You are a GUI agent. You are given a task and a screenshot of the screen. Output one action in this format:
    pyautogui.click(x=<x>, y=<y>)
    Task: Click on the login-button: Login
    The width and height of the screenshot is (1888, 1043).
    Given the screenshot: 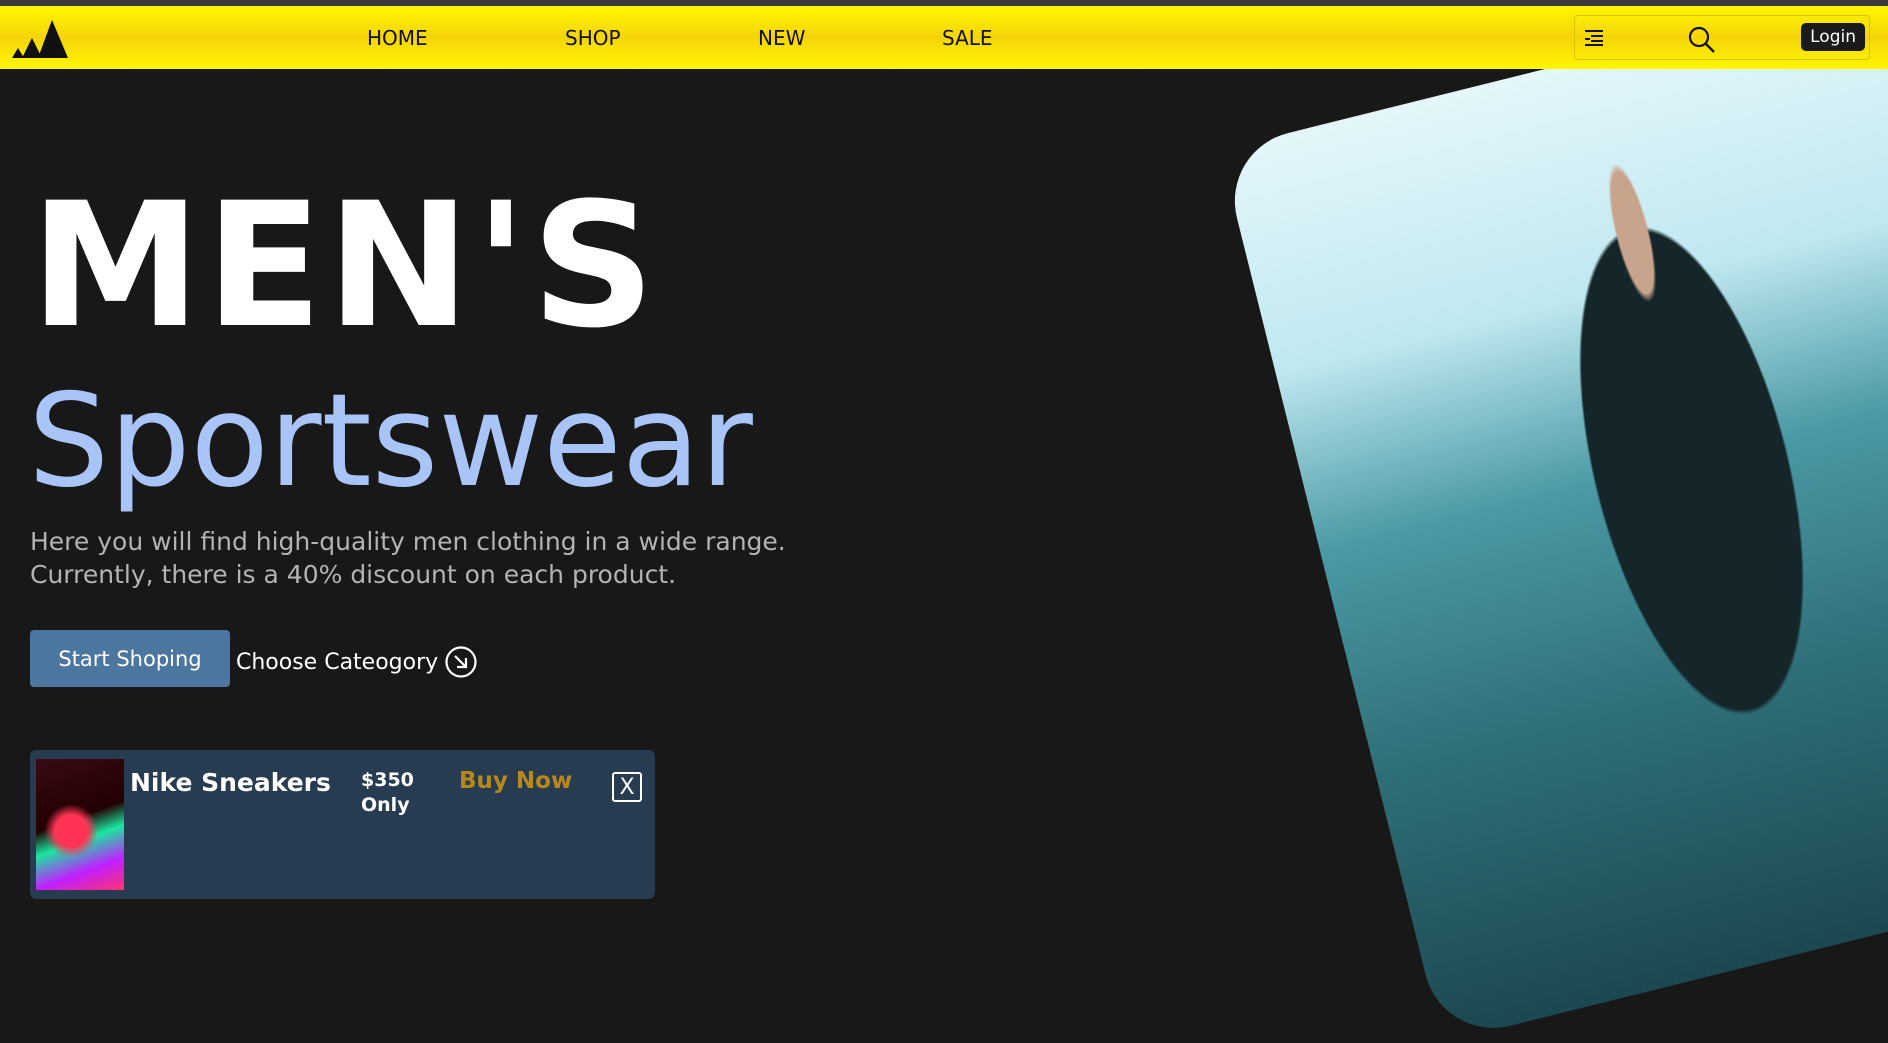 What is the action you would take?
    pyautogui.click(x=1833, y=37)
    